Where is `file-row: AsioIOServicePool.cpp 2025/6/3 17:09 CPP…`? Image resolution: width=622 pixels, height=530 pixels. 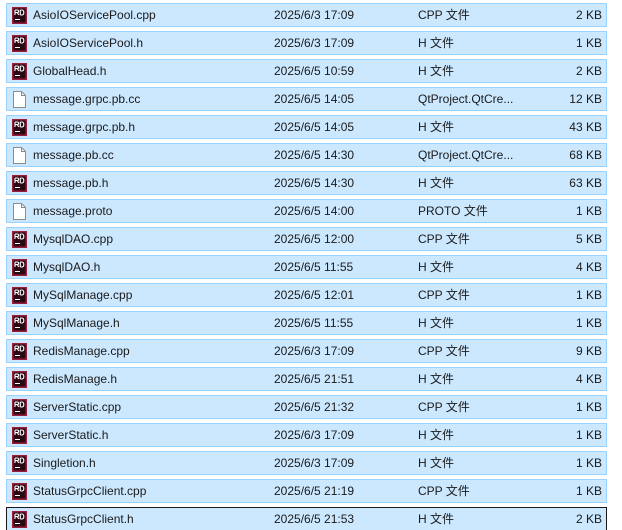 file-row: AsioIOServicePool.cpp 2025/6/3 17:09 CPP… is located at coordinates (306, 15).